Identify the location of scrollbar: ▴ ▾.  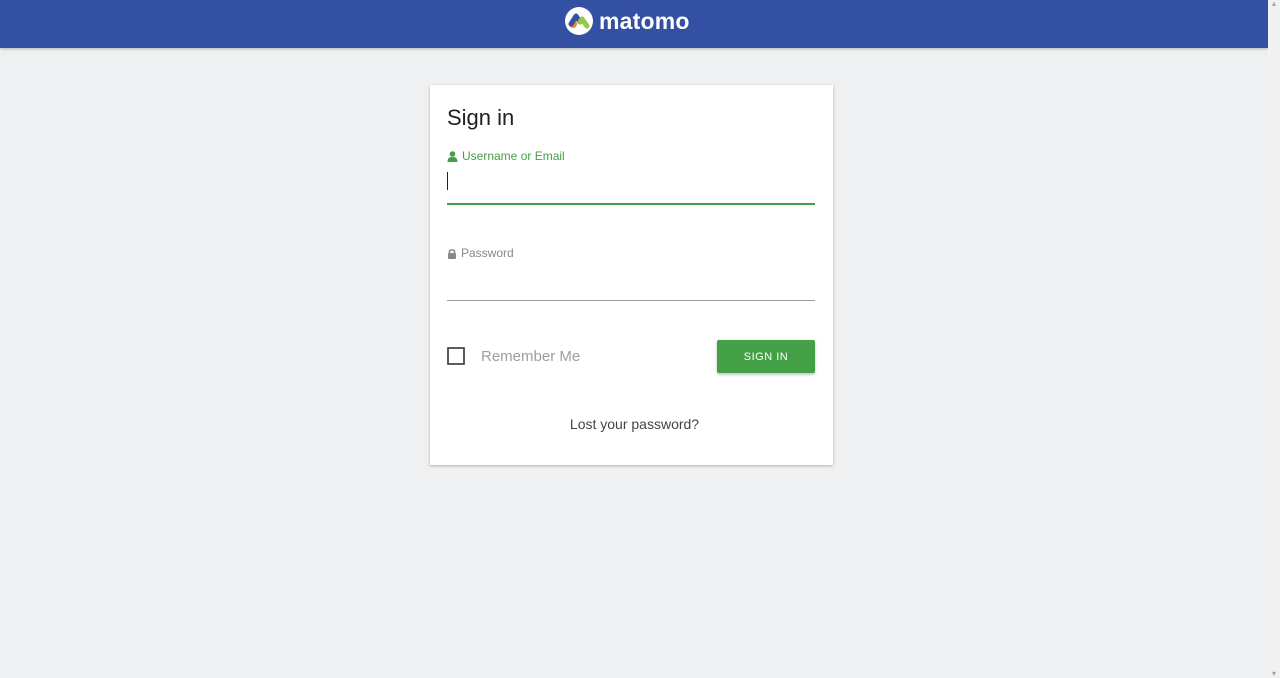
(1274, 339).